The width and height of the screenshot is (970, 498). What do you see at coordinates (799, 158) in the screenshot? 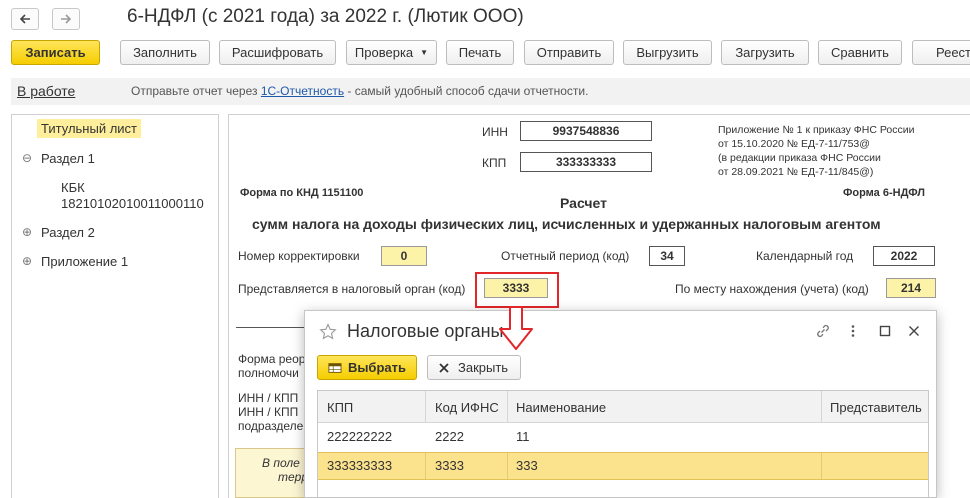
I see `order-note-line-3: (в редакции приказа ФНС России` at bounding box center [799, 158].